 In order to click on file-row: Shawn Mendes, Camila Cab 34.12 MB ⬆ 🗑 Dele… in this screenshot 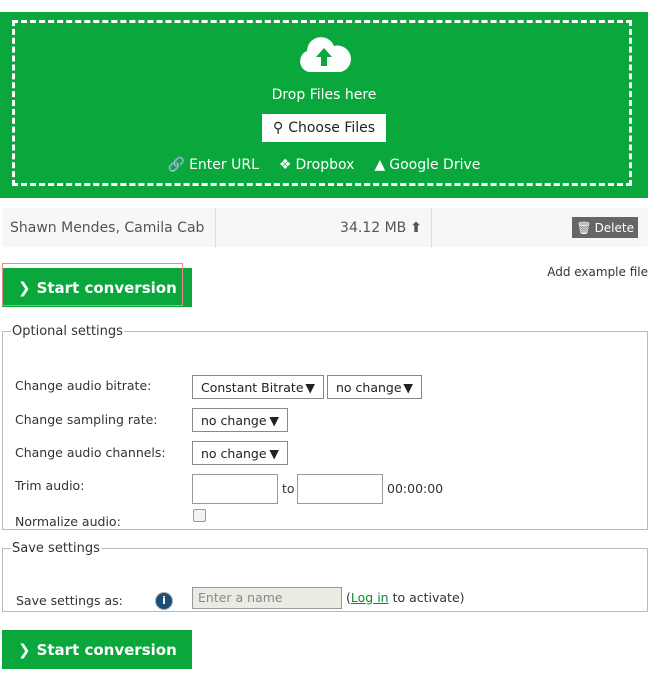, I will do `click(325, 227)`.